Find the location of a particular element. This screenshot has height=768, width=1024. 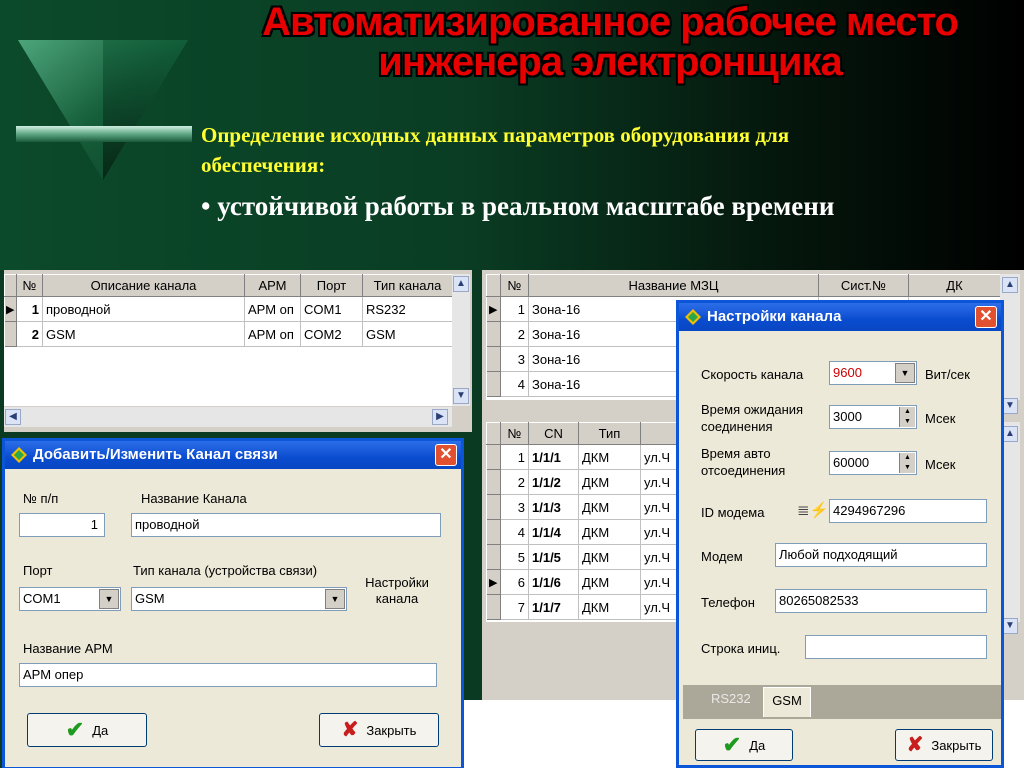

channels-header-row: № Описание канала АРМ Порт Тип канала is located at coordinates (228, 285).